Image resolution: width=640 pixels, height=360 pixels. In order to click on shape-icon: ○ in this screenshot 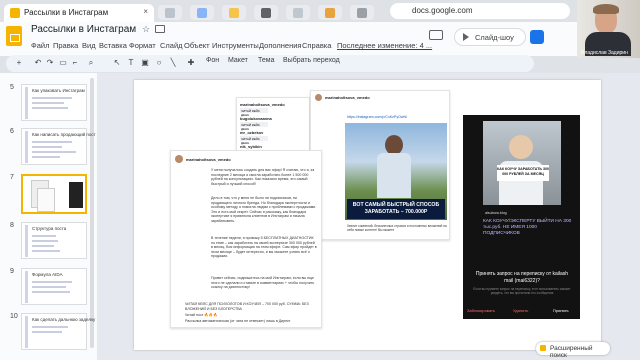, I will do `click(159, 63)`.